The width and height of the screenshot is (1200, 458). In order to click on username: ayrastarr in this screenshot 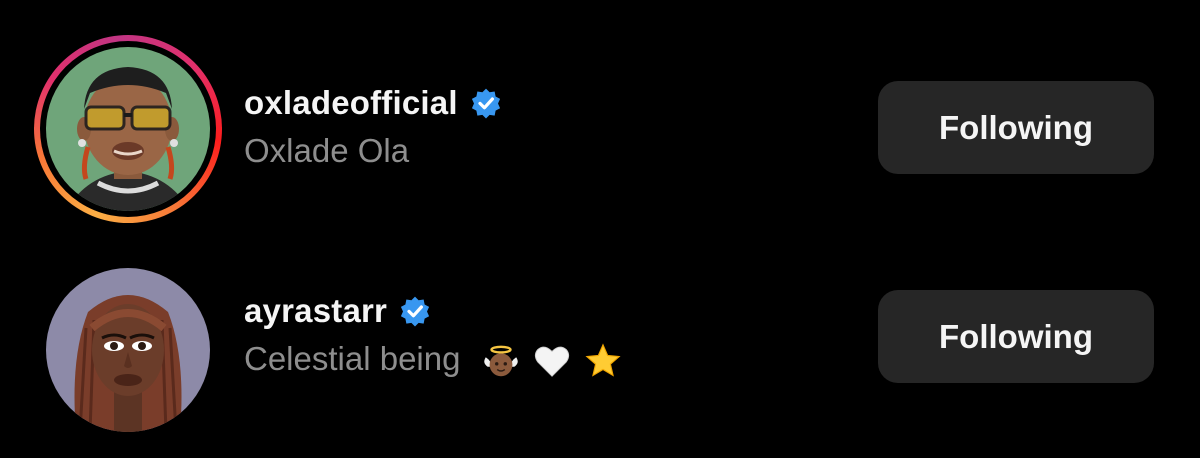, I will do `click(315, 311)`.